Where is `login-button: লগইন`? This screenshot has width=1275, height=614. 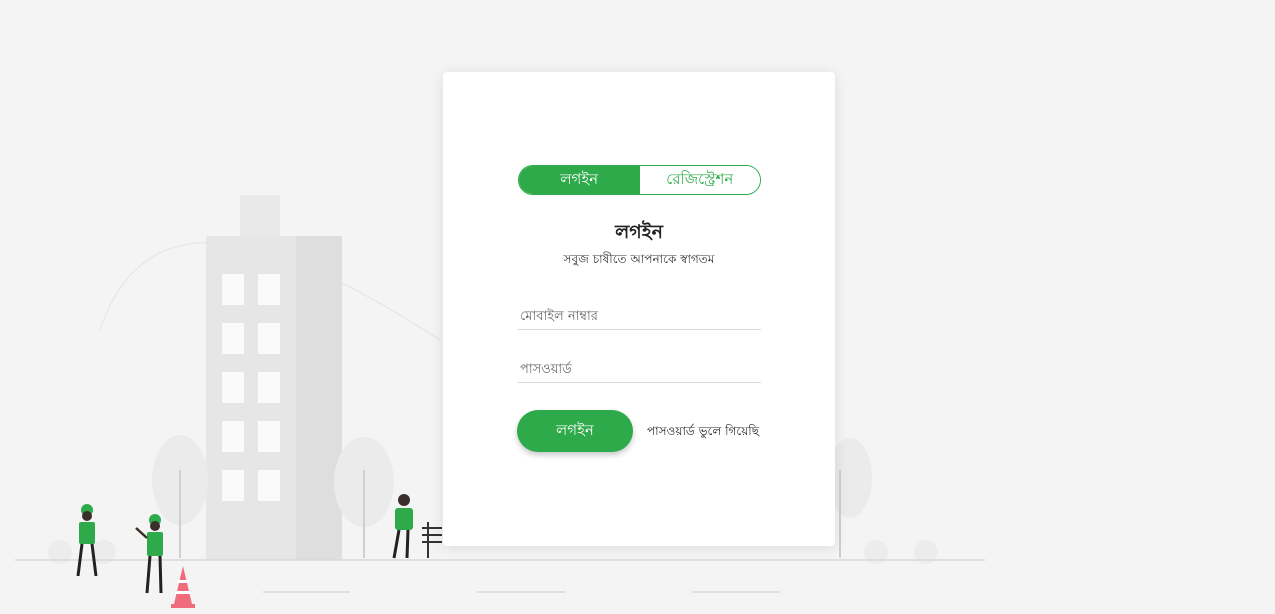 login-button: লগইন is located at coordinates (575, 431).